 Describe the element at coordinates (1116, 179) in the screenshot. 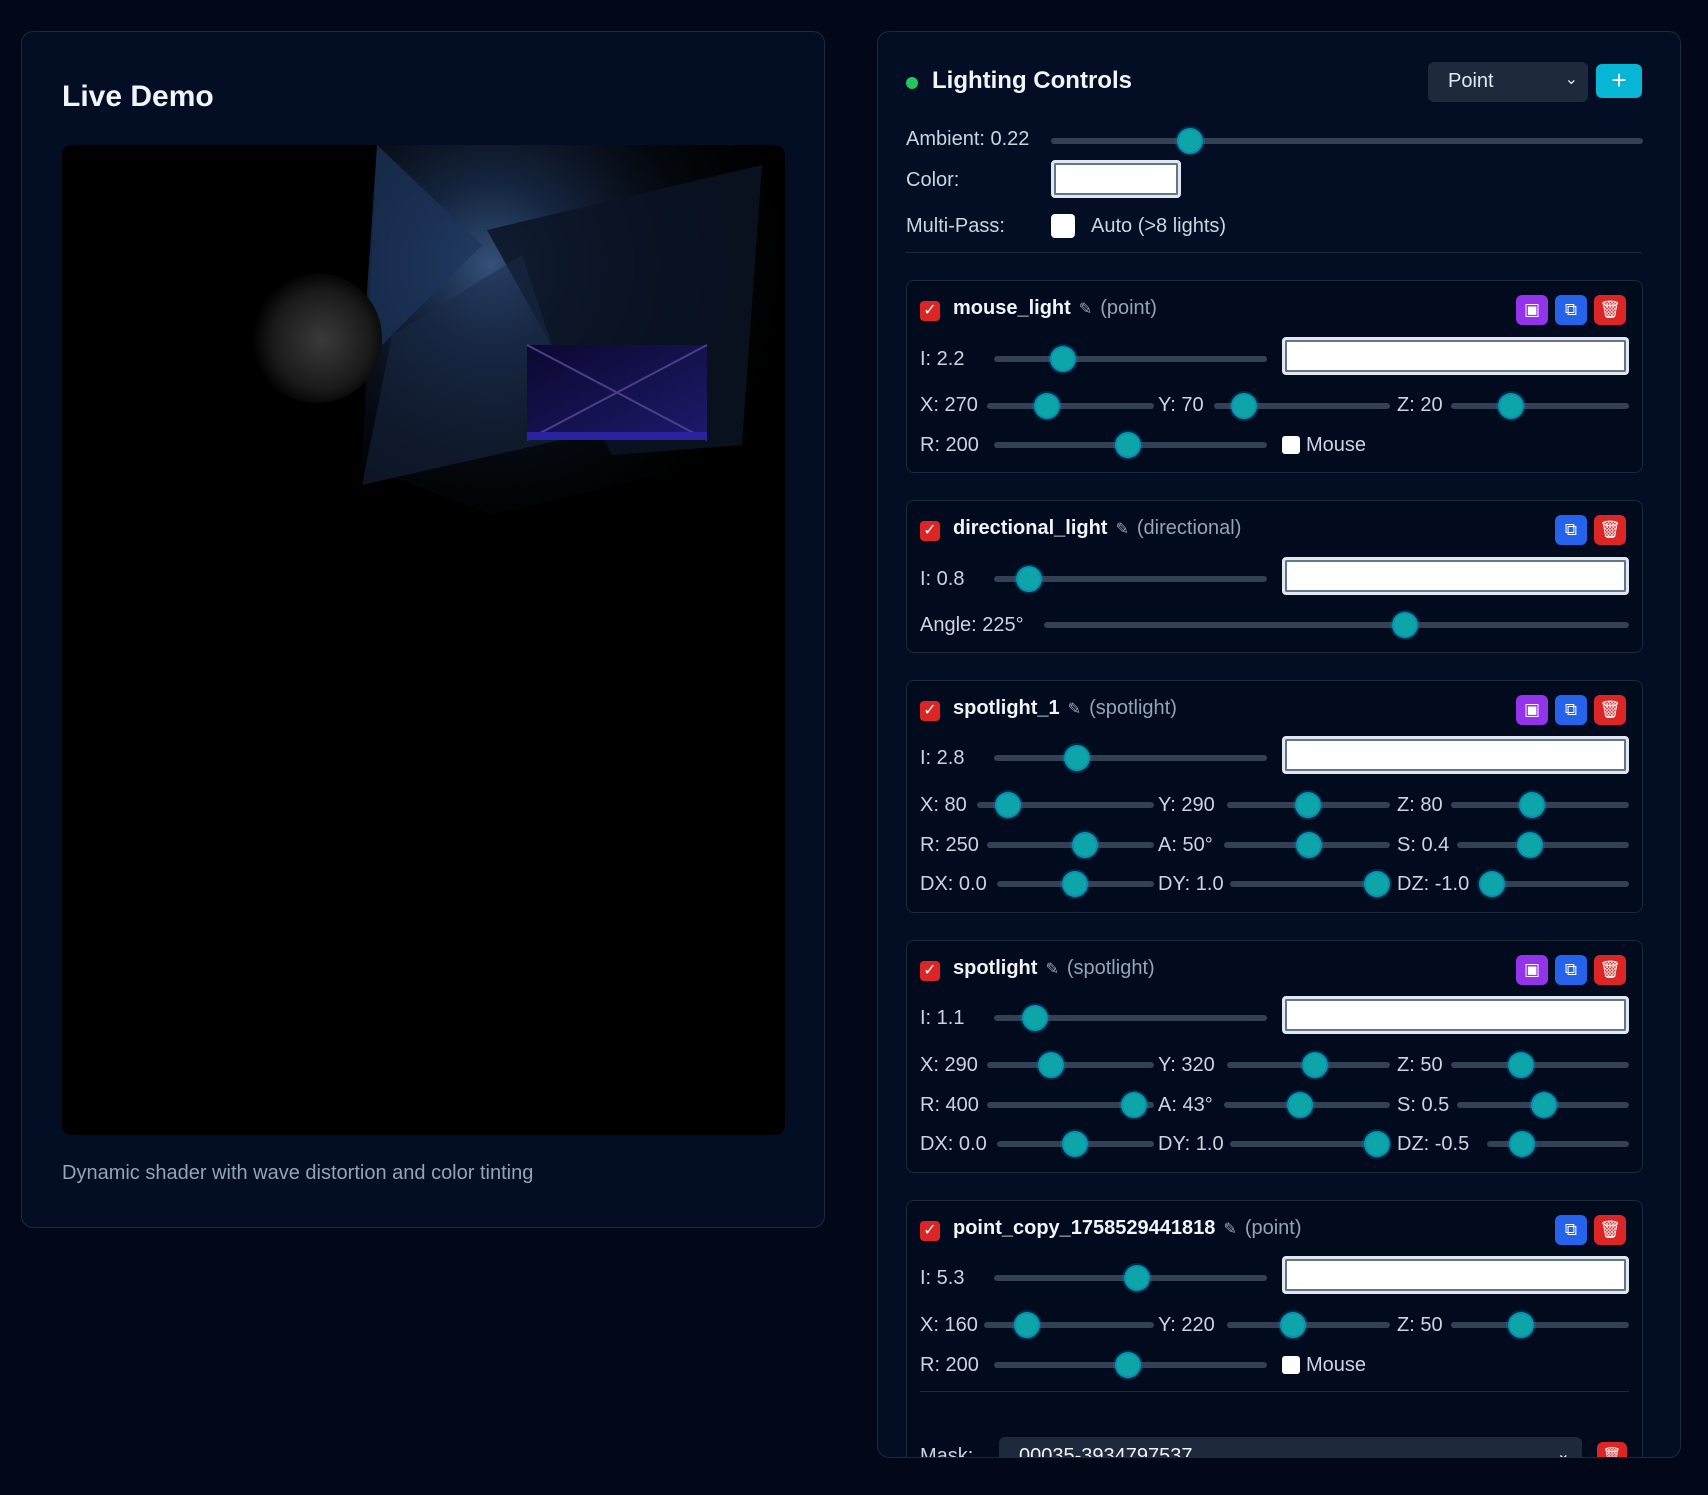

I see `ambient-color-picker` at that location.